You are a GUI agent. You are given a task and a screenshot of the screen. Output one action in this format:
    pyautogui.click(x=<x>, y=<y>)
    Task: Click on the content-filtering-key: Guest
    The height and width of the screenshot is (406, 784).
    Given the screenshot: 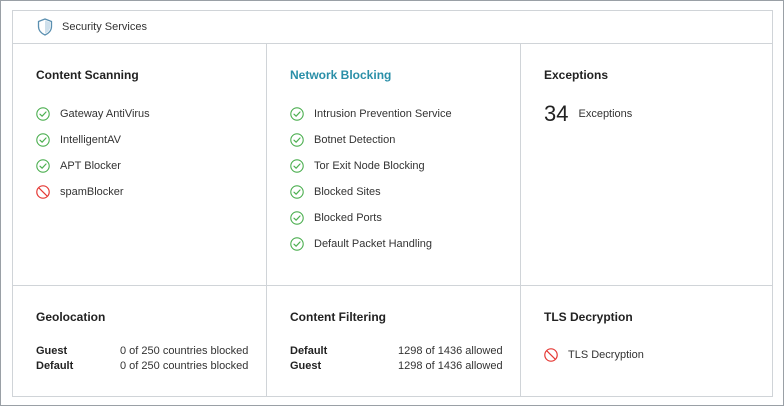 What is the action you would take?
    pyautogui.click(x=306, y=365)
    